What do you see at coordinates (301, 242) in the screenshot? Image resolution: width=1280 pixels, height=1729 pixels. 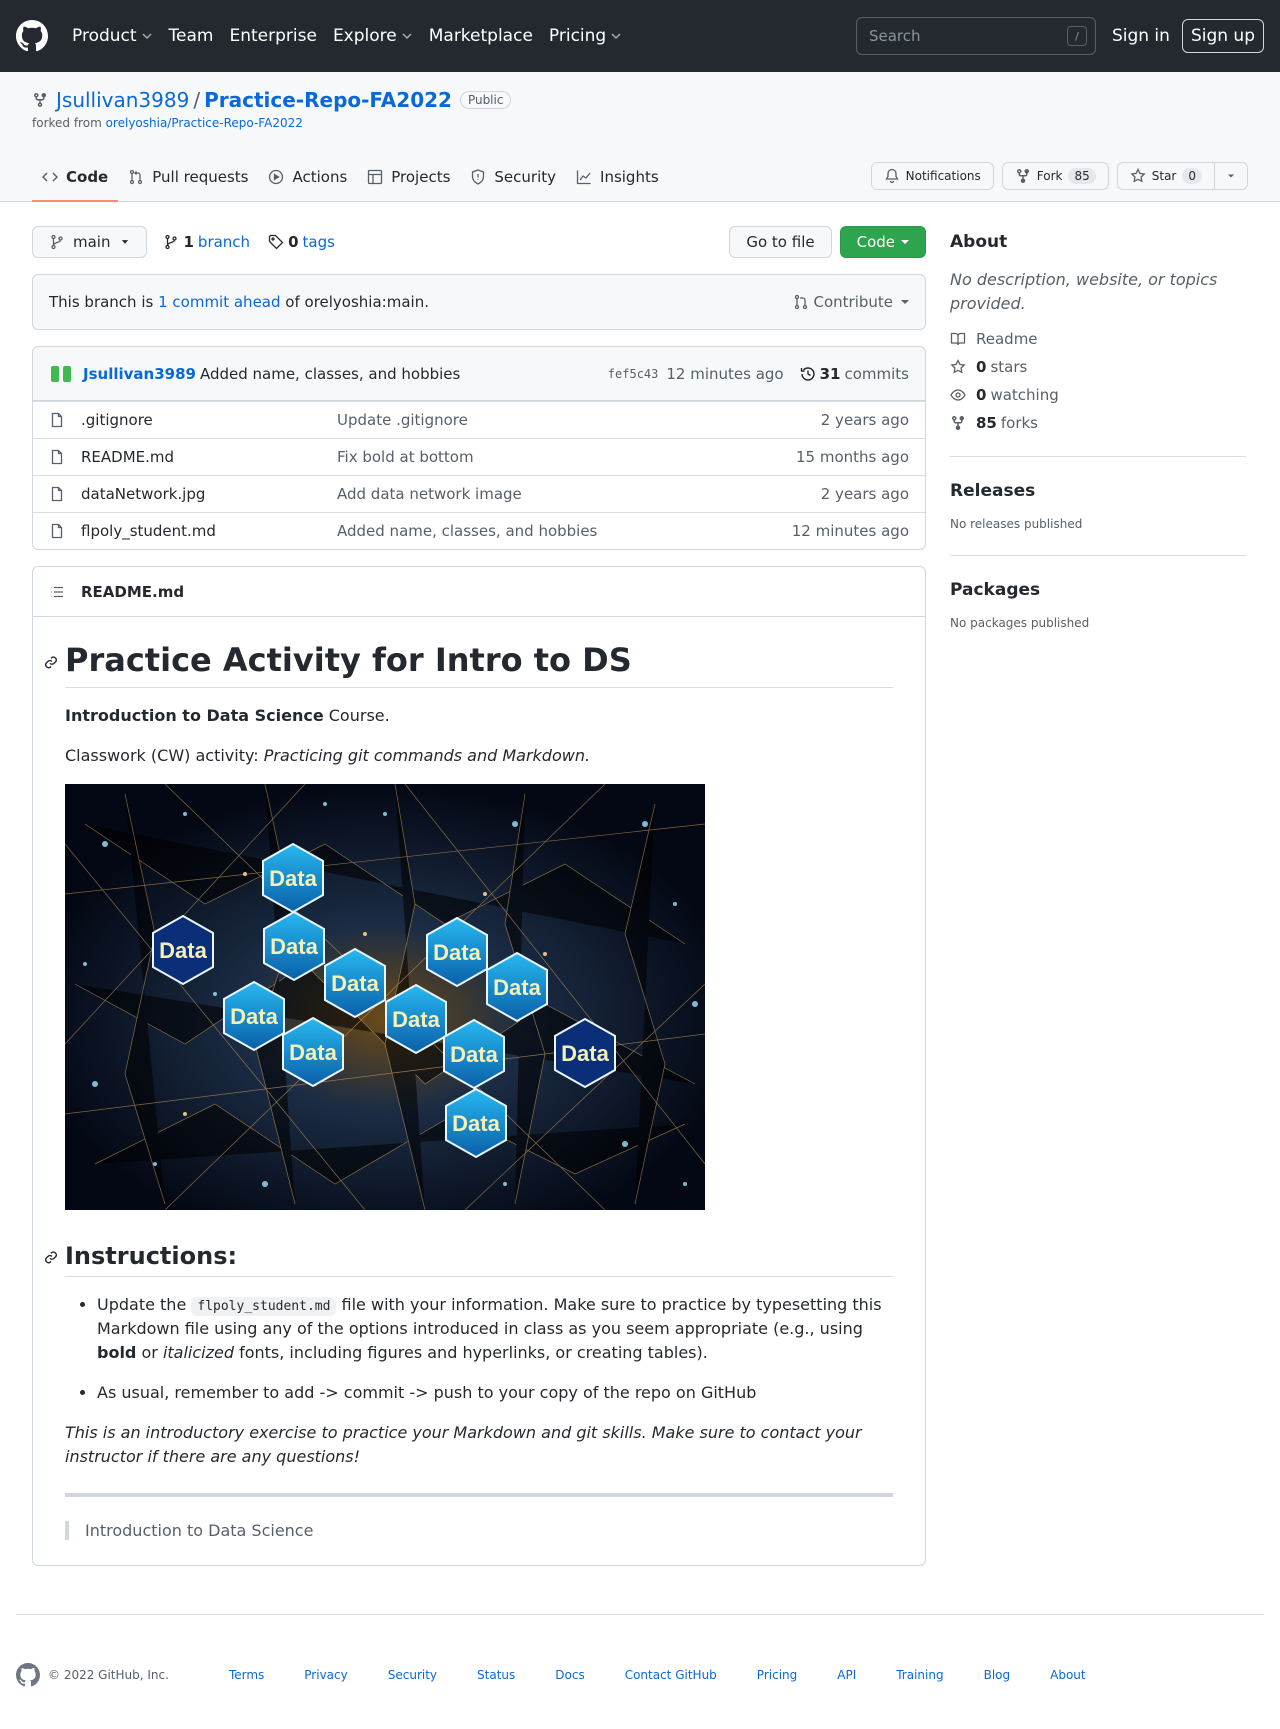 I see `tags-link: 0 tags` at bounding box center [301, 242].